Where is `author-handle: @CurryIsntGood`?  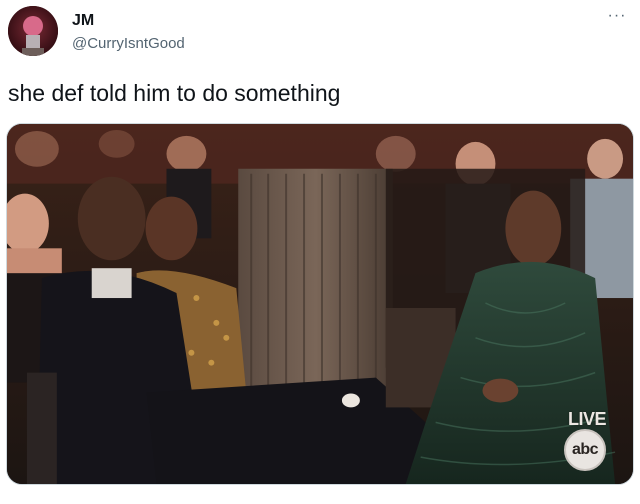 author-handle: @CurryIsntGood is located at coordinates (128, 43).